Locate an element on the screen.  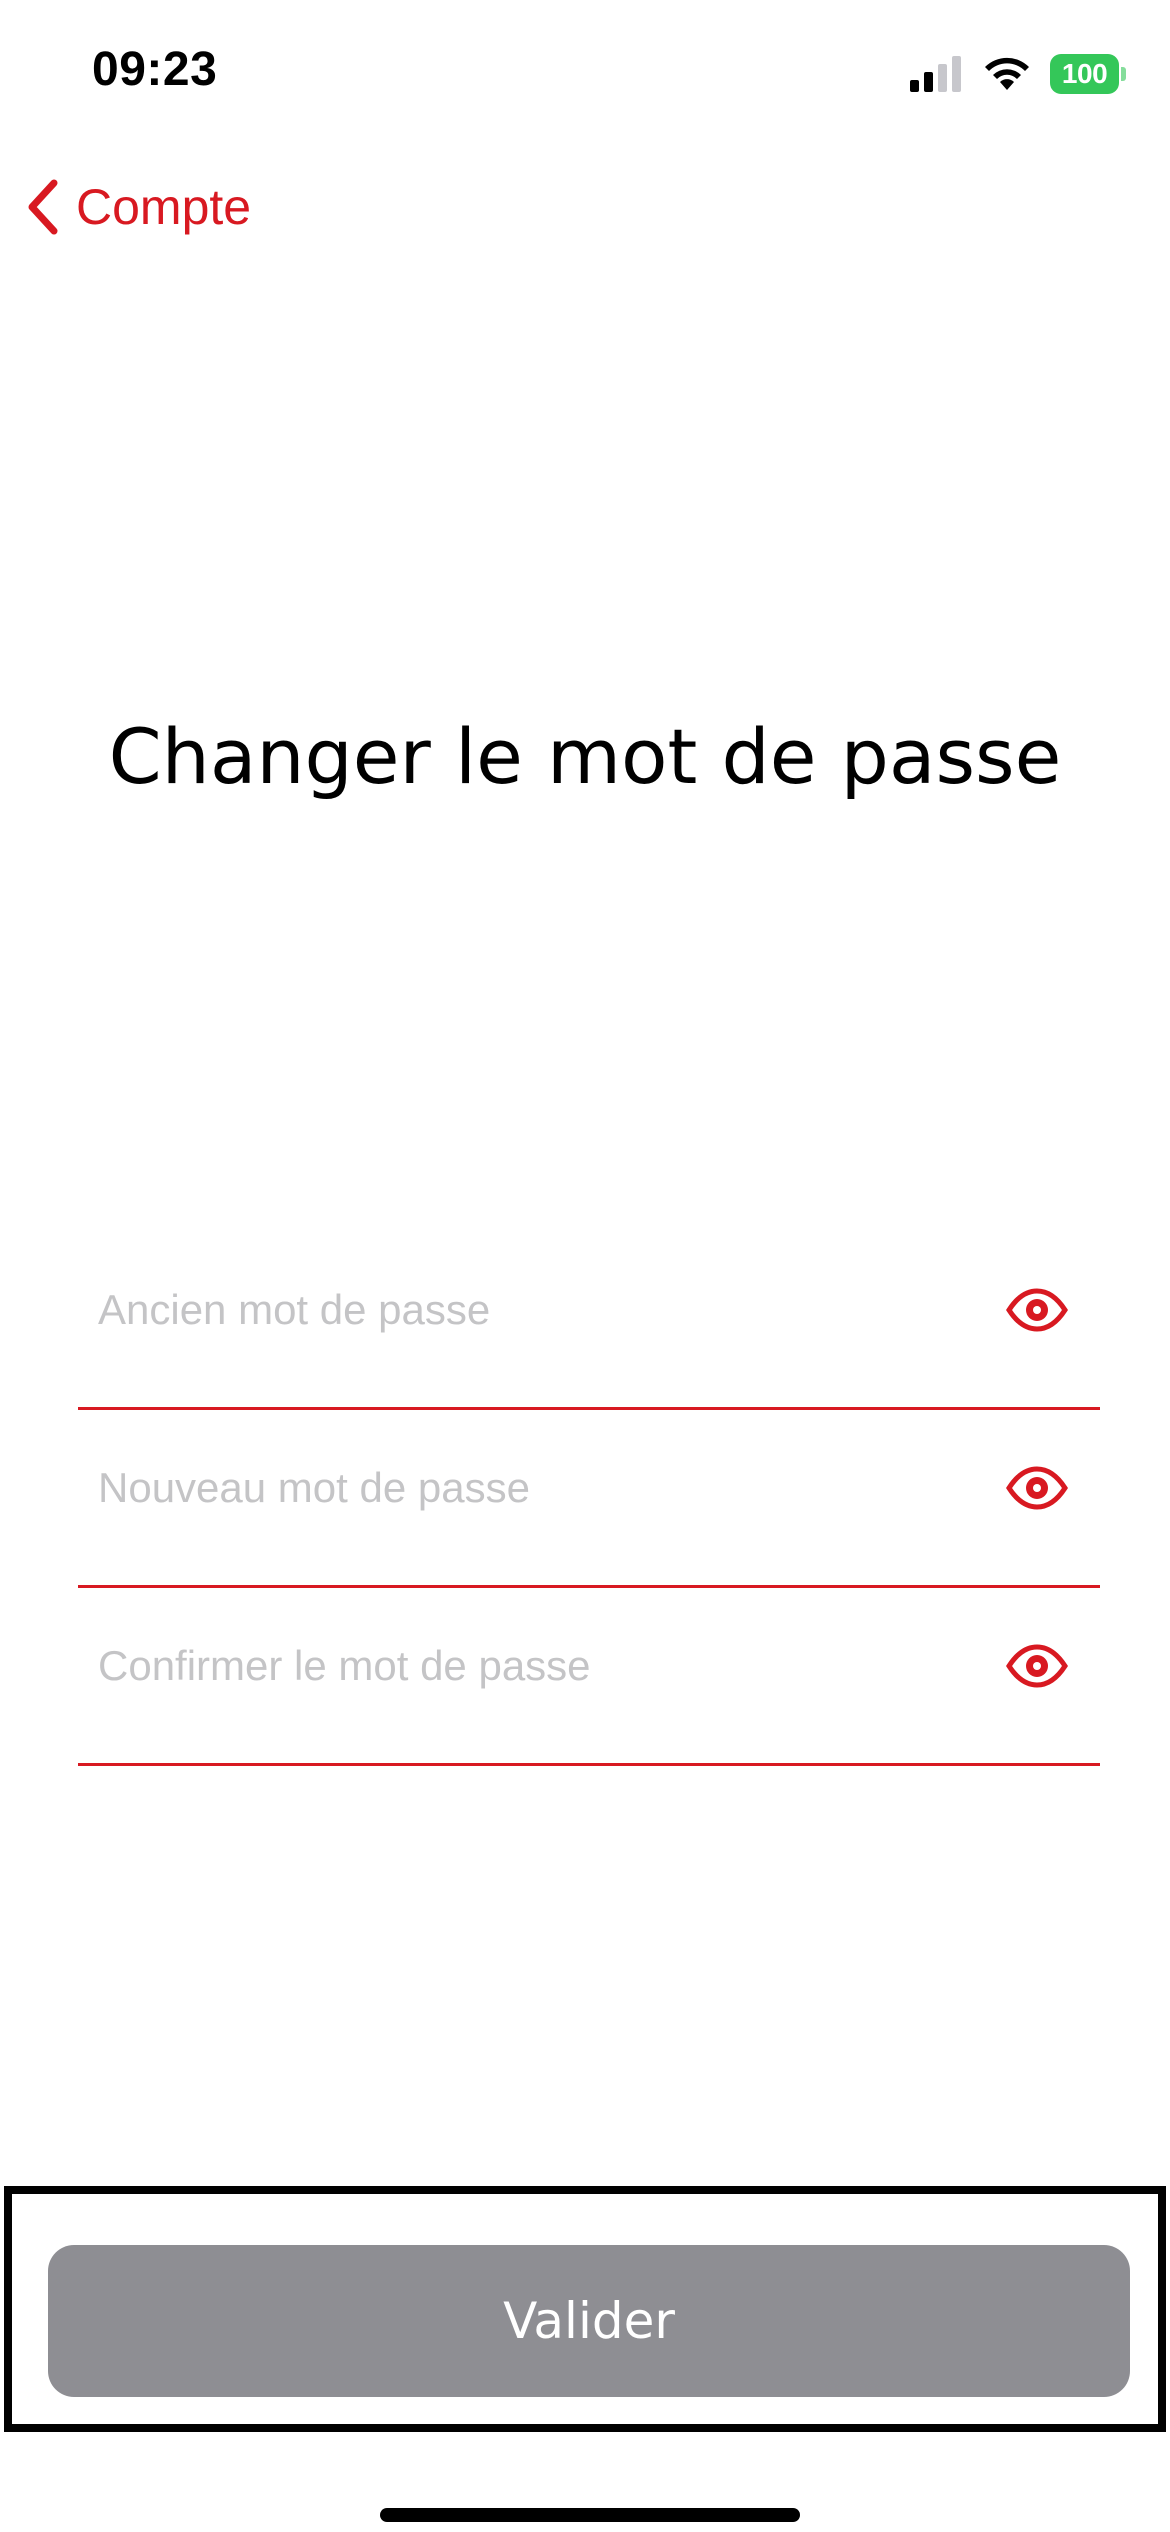
wifi-icon is located at coordinates (1007, 73).